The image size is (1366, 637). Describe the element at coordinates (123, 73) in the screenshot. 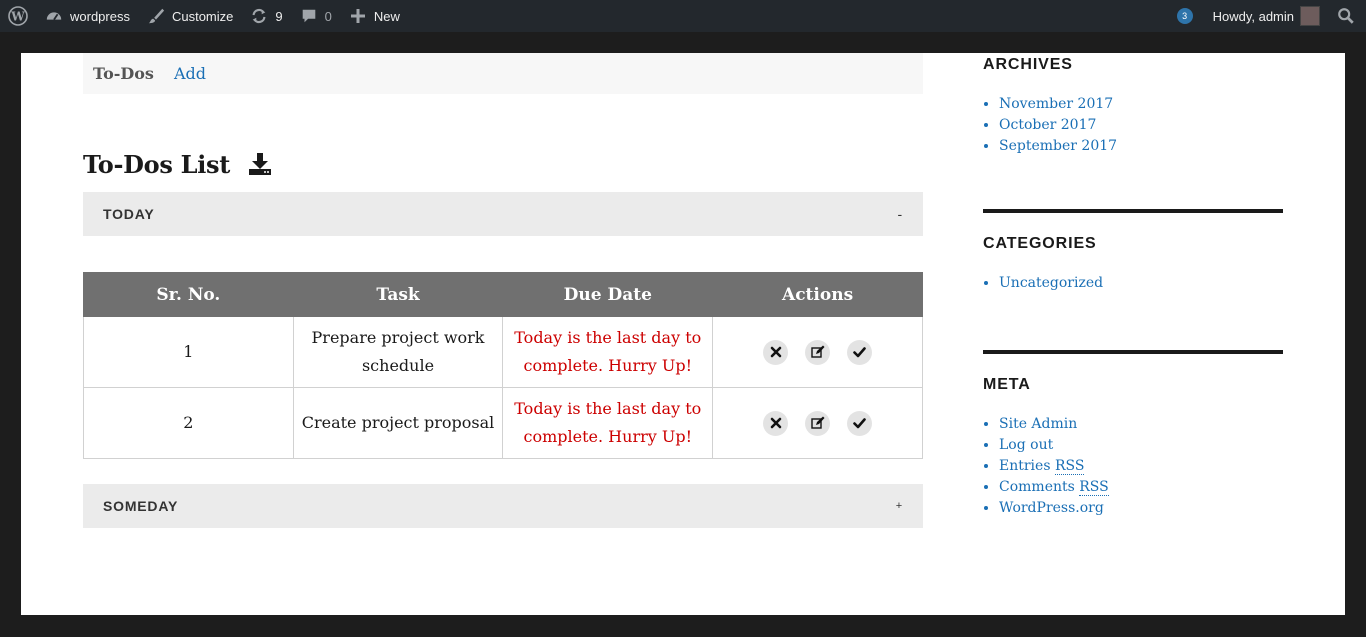

I see `subnav-current-todos: To-Dos` at that location.